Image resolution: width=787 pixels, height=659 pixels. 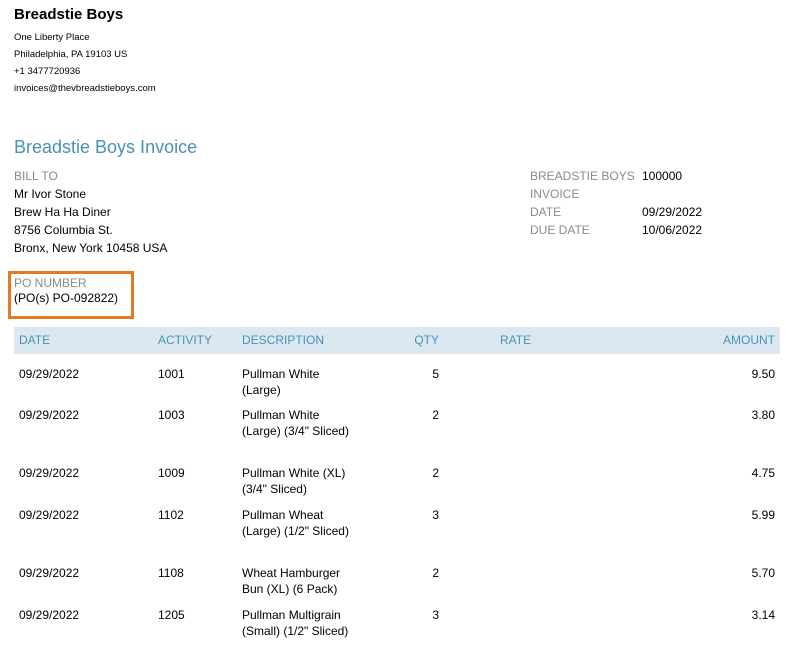 I want to click on column-header-amount: AMOUNT, so click(x=749, y=340).